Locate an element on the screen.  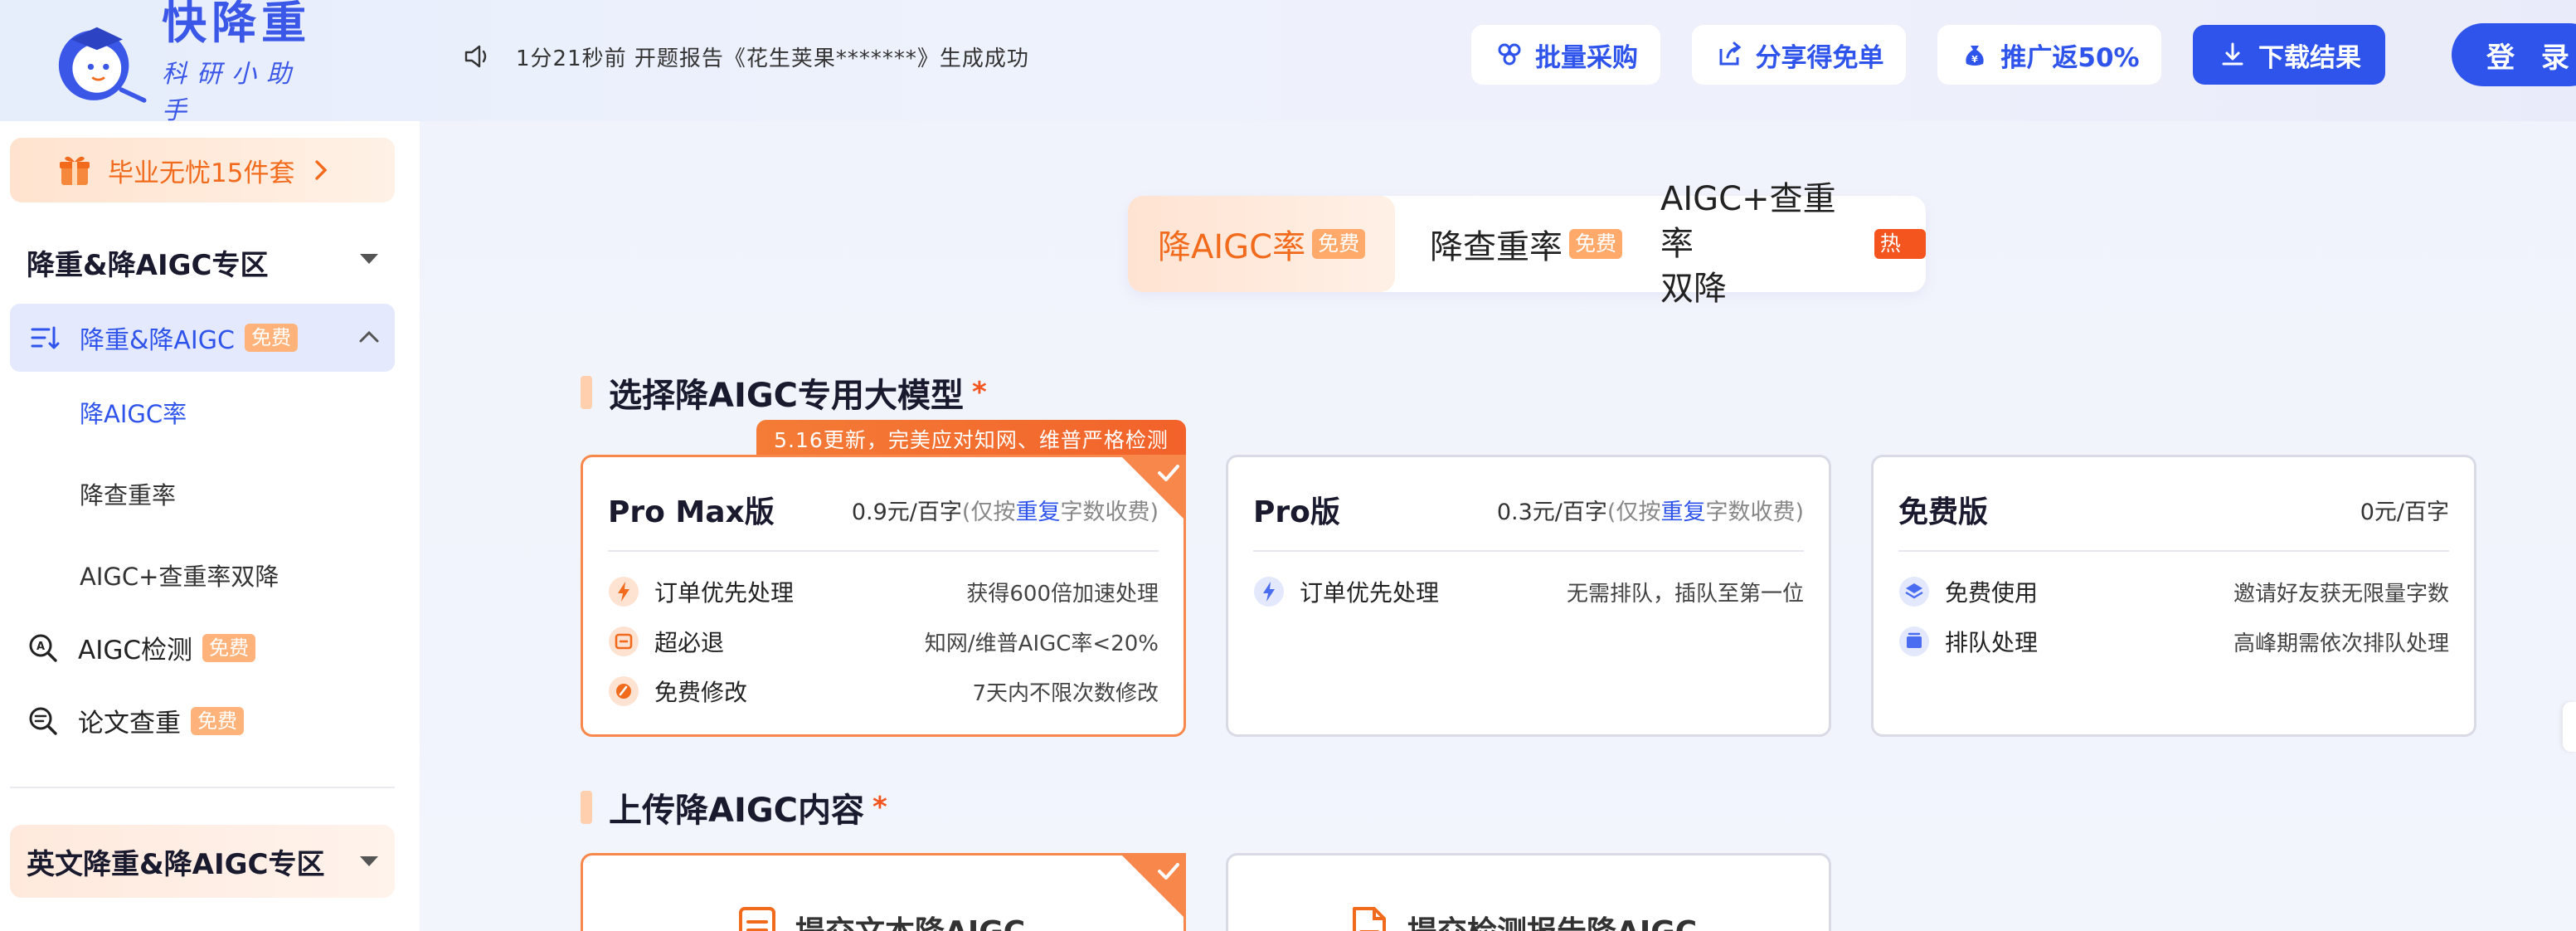
group-english-zone-label: 英文降重&降AIGC专区 is located at coordinates (176, 864).